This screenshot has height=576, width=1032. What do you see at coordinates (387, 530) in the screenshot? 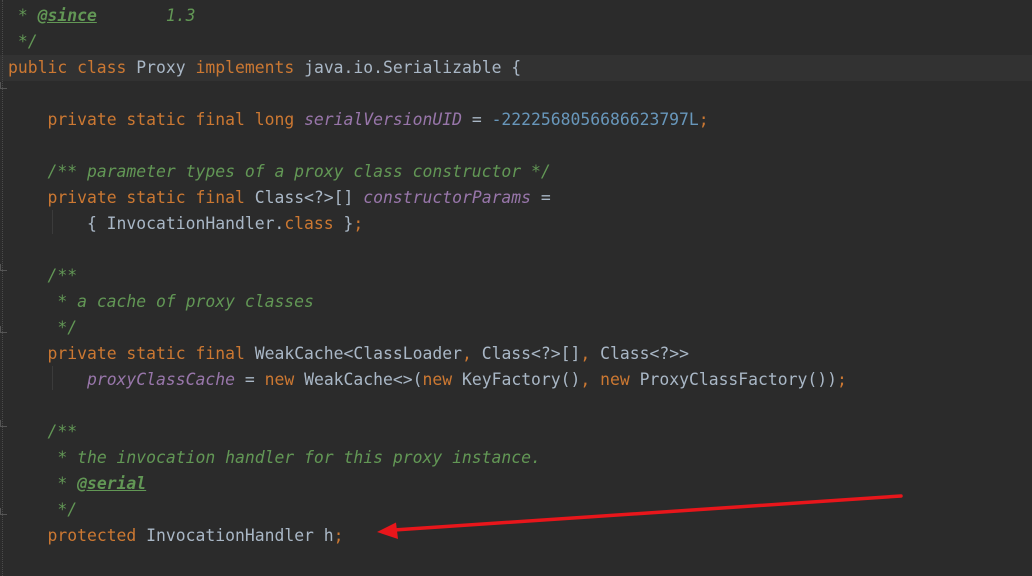
I see `arrow-head` at bounding box center [387, 530].